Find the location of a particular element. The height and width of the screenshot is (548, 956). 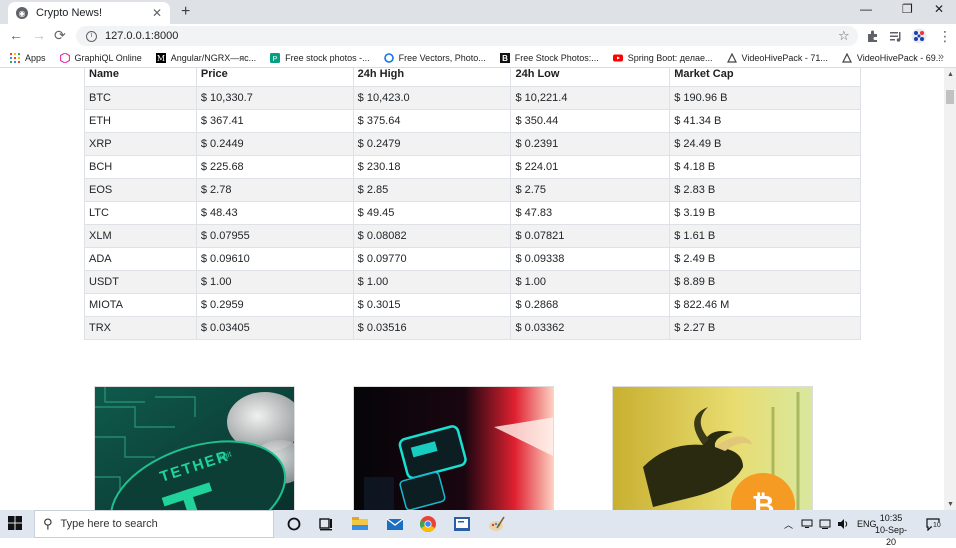

cell-name: BTC is located at coordinates (140, 97).